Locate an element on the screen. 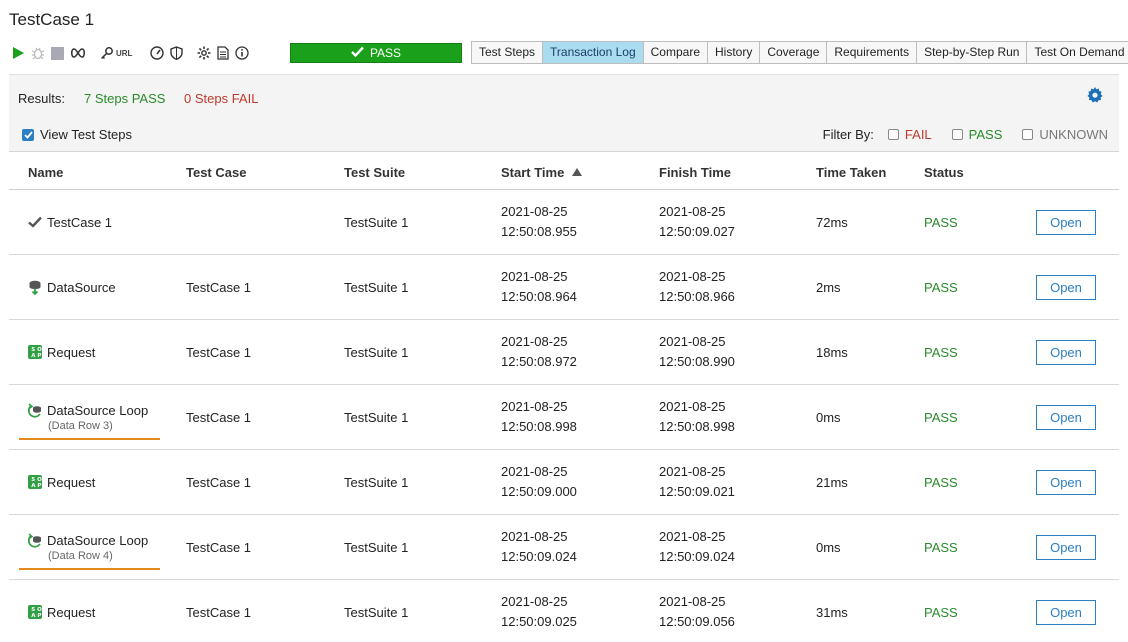 This screenshot has width=1128, height=642. filter-fail-label: FAIL is located at coordinates (918, 134).